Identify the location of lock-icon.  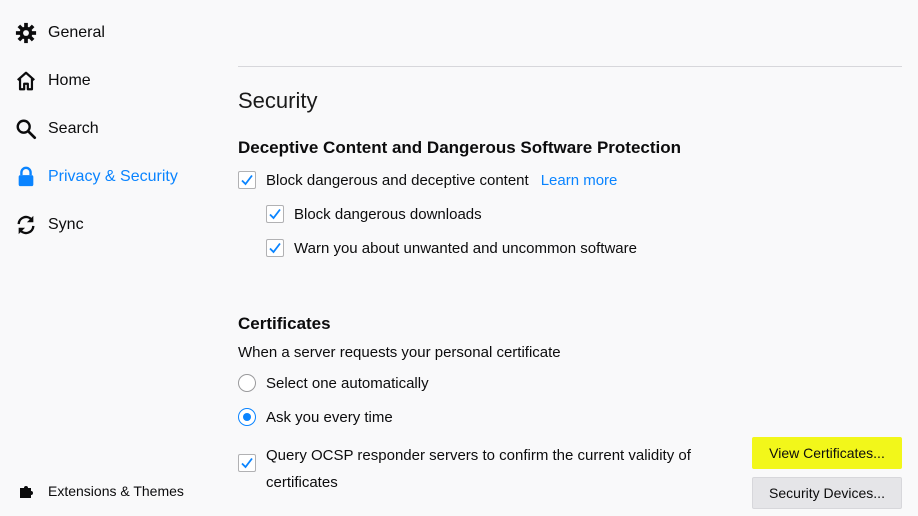
(26, 177).